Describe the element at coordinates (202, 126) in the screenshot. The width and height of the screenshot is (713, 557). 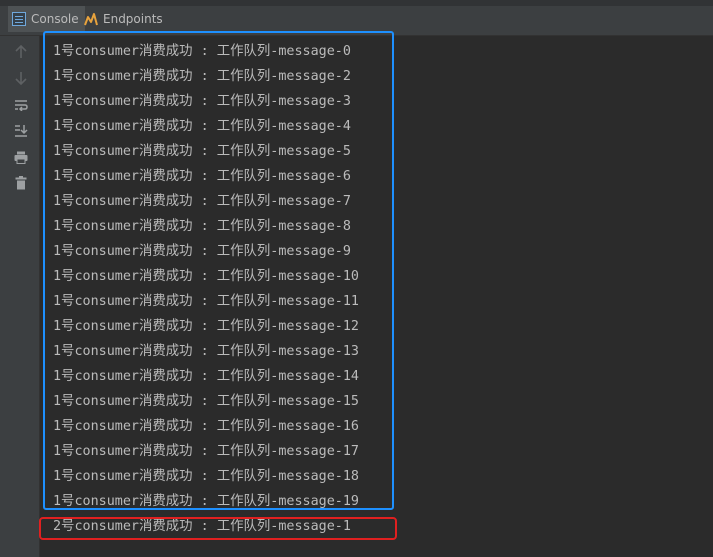
I see `console-line: 1号consumer消费成功 : 工作队列-message-4` at that location.